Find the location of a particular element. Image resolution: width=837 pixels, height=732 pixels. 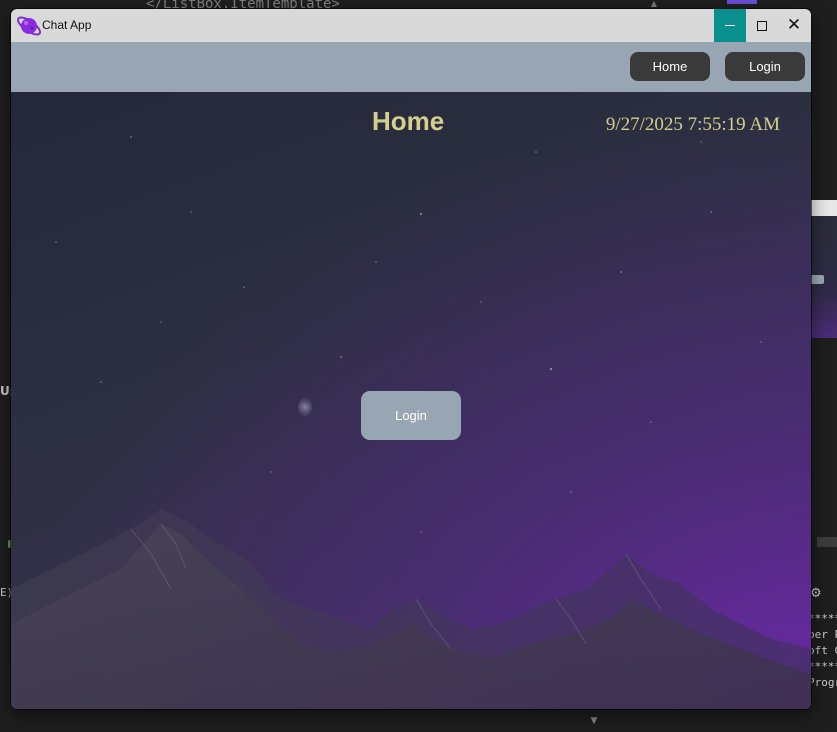

title-bar: Chat App ✕ is located at coordinates (411, 25).